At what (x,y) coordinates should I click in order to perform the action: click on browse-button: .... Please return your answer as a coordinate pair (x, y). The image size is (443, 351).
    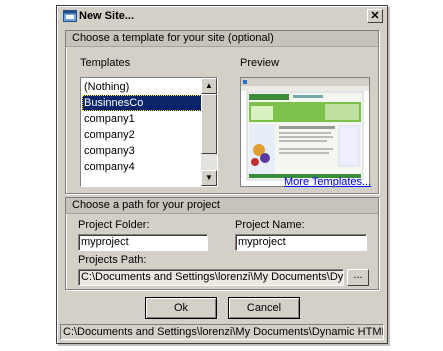
    Looking at the image, I should click on (358, 277).